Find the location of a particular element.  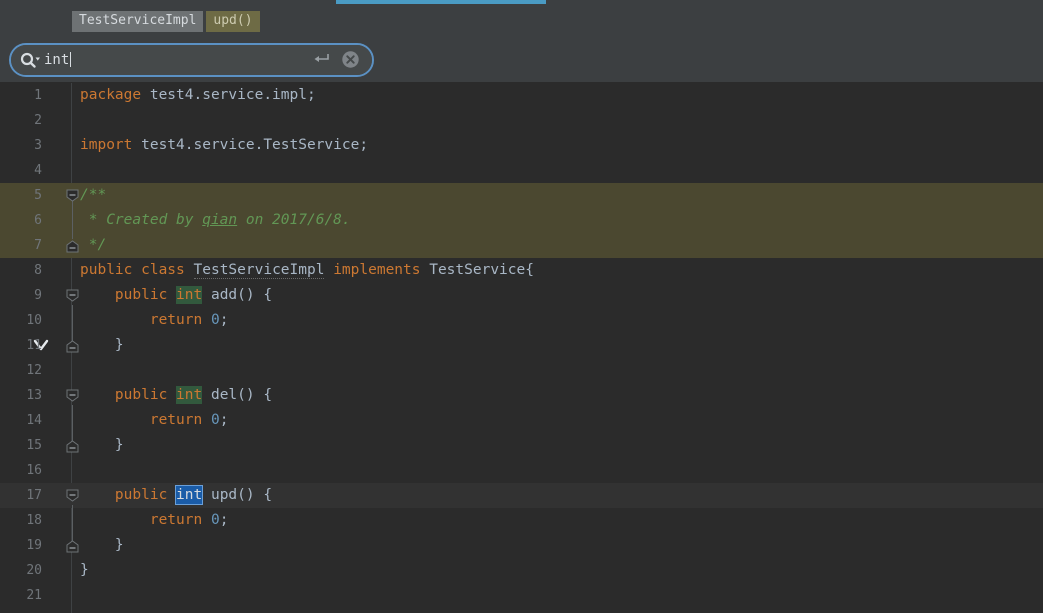

fold-marker-upd-end is located at coordinates (72, 546).